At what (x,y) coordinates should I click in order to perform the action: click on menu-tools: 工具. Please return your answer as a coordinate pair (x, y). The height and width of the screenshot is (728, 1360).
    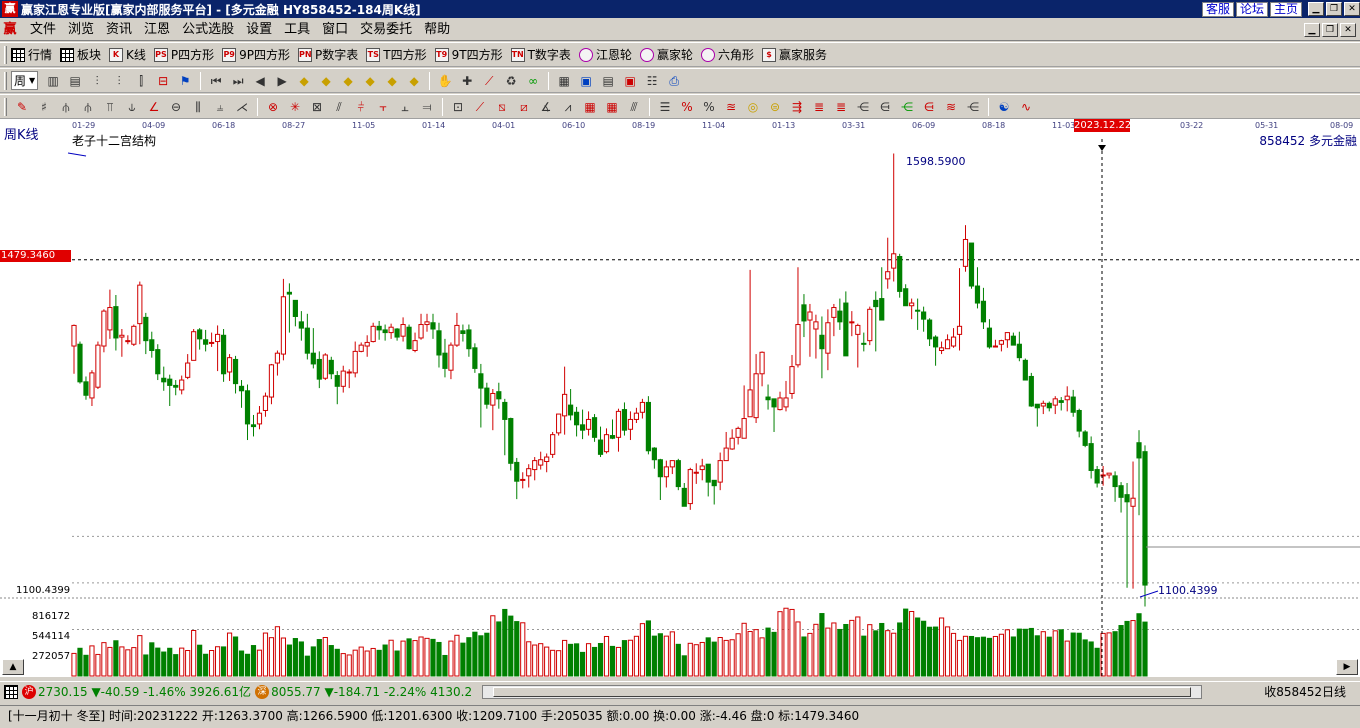
    Looking at the image, I should click on (297, 30).